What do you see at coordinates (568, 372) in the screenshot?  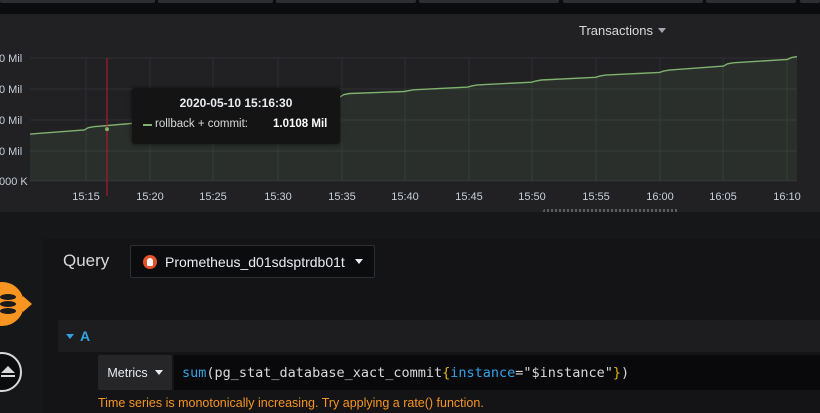 I see `expr-label-value: "$instance"` at bounding box center [568, 372].